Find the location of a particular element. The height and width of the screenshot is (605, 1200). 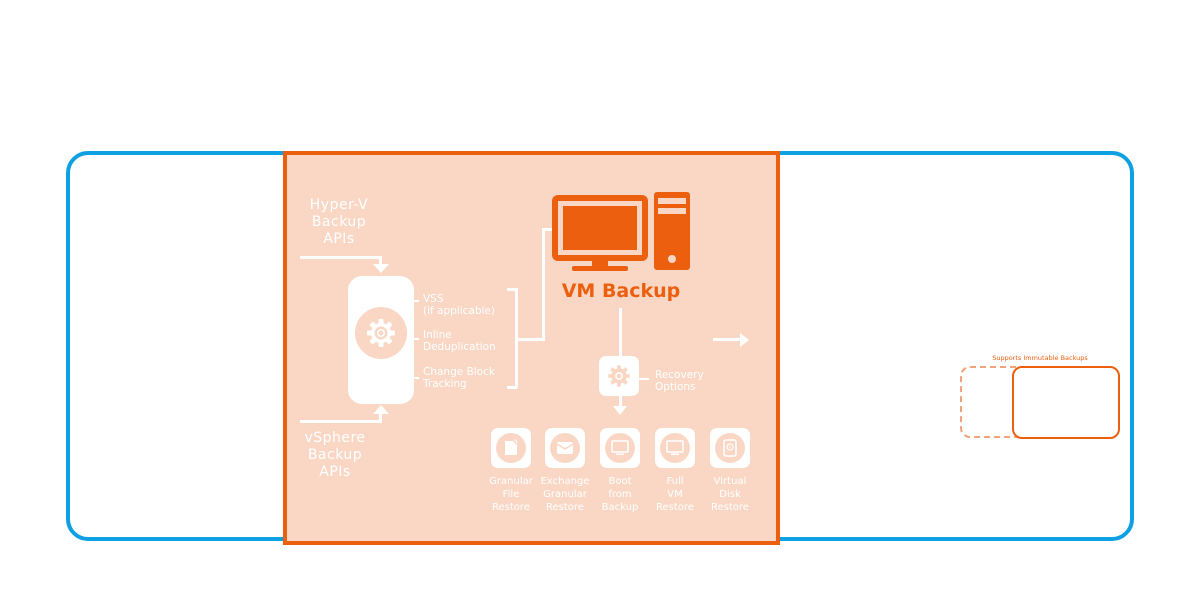

recovery-line-2: Options is located at coordinates (675, 387).